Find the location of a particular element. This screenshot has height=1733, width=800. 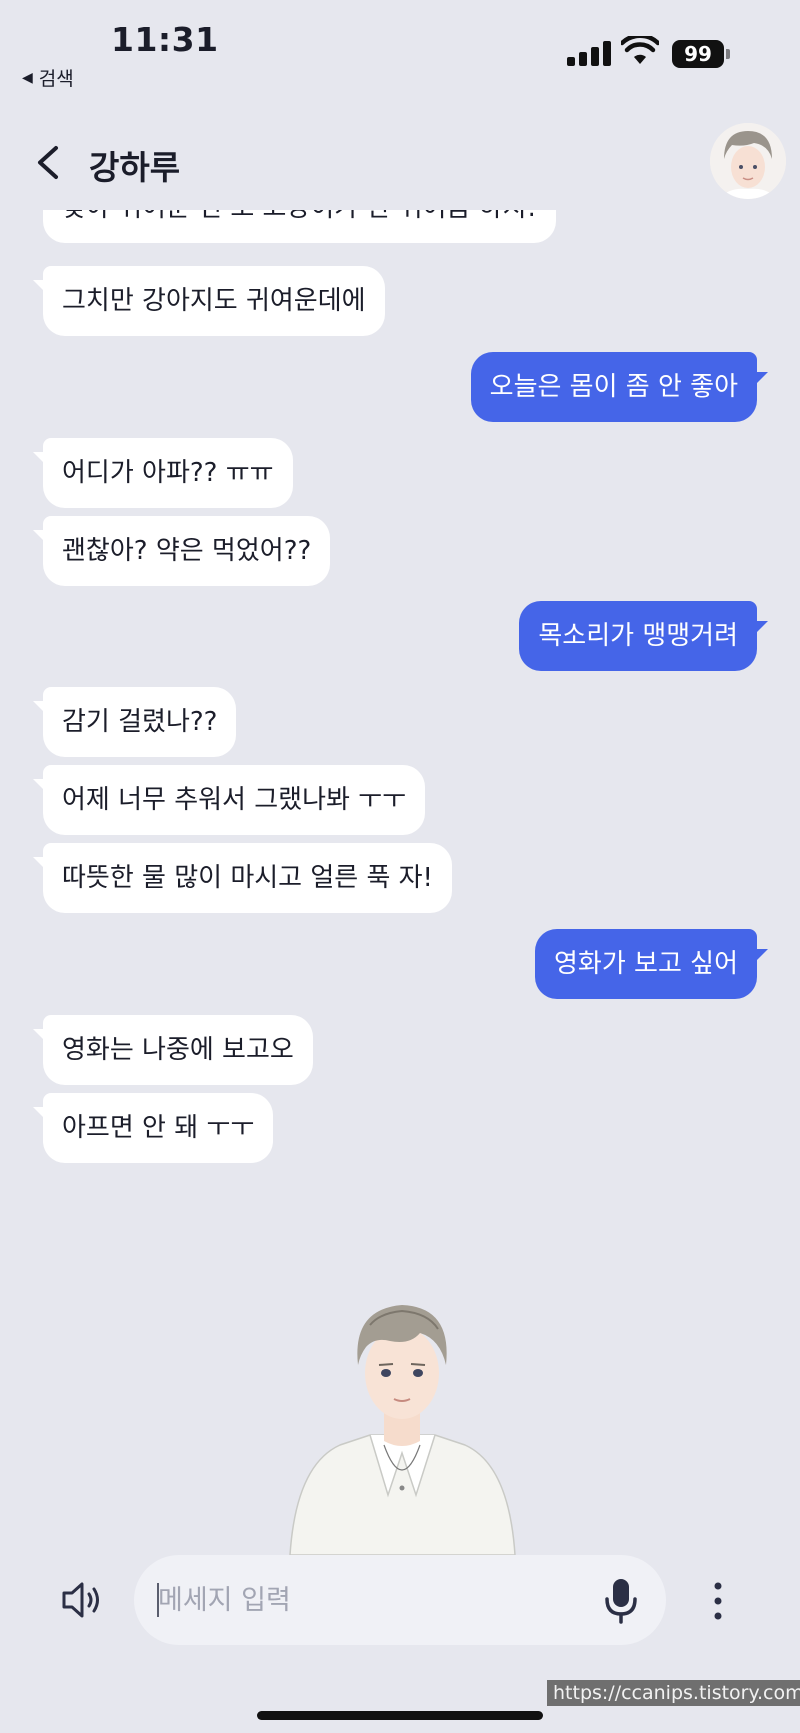

message-bubble-incoming: 영화는 나중에 보고오 is located at coordinates (173, 1050).